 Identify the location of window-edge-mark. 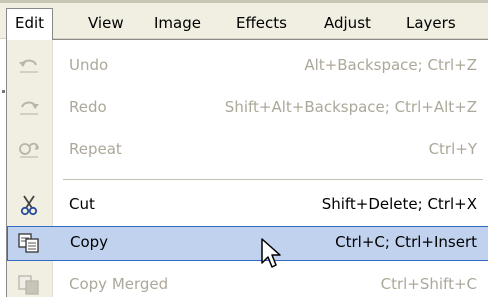
(3, 91).